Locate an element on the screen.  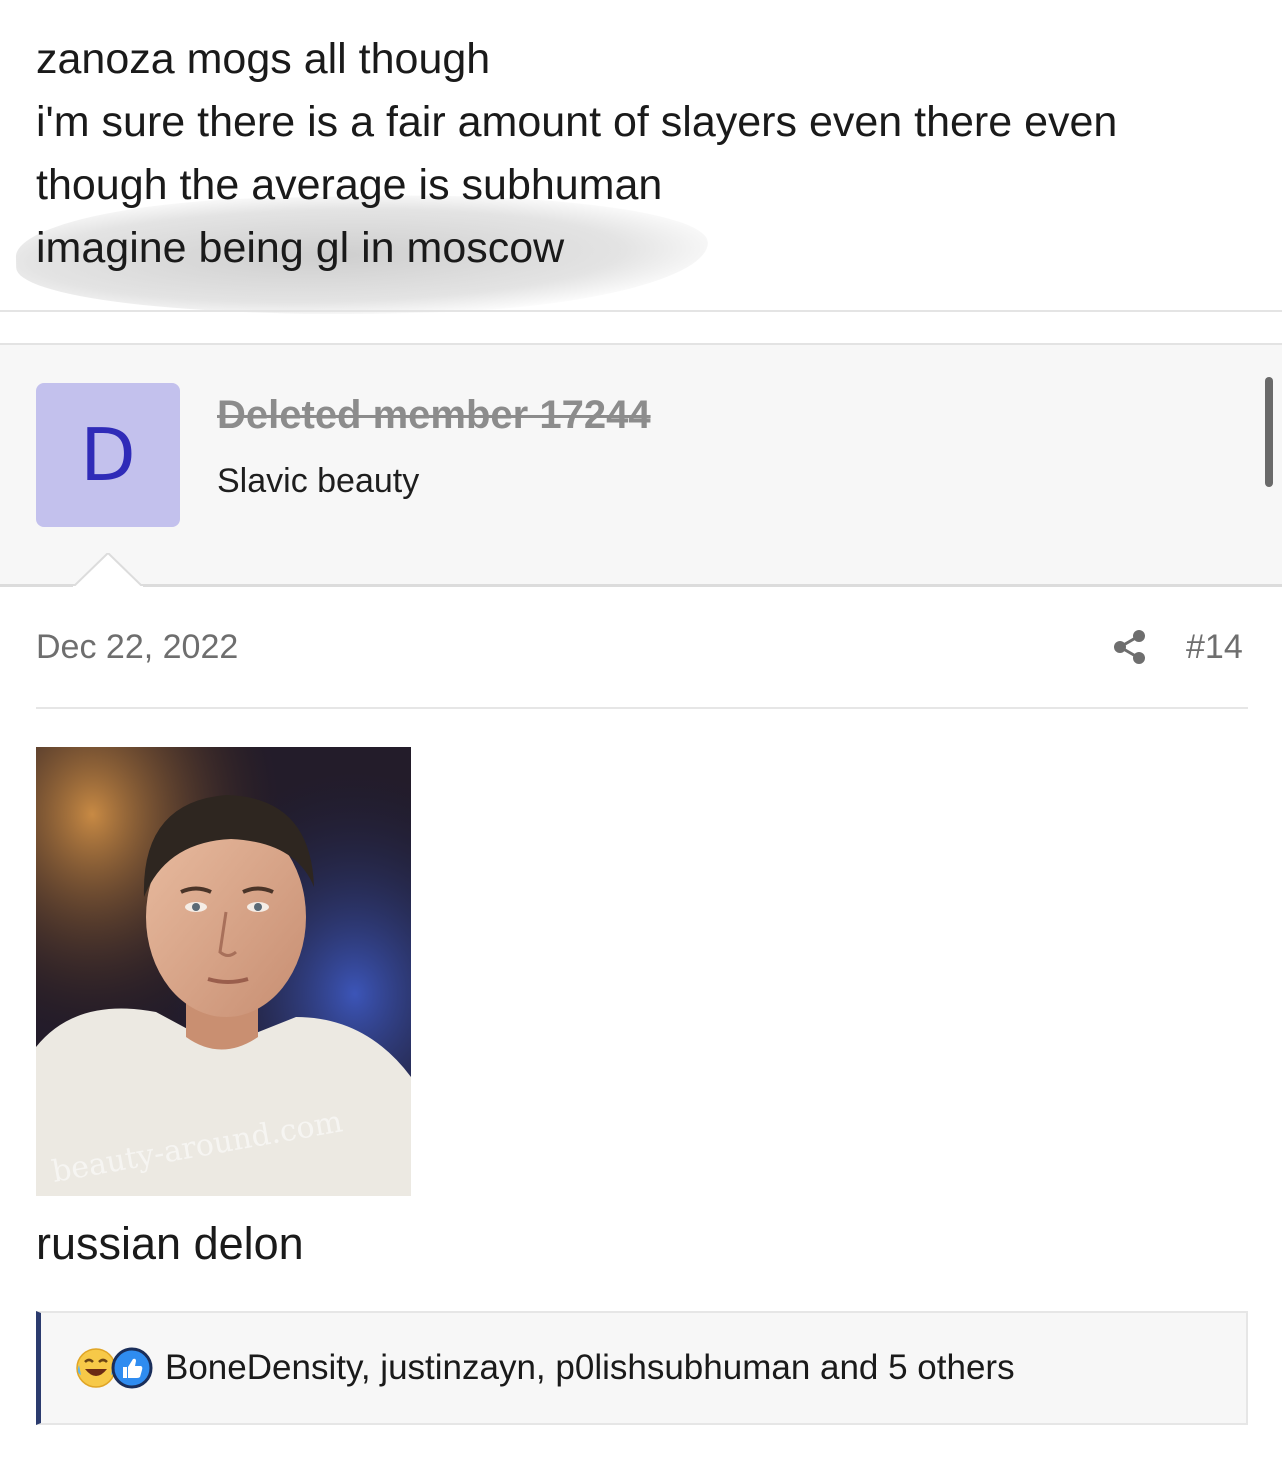
avatar: D is located at coordinates (108, 455).